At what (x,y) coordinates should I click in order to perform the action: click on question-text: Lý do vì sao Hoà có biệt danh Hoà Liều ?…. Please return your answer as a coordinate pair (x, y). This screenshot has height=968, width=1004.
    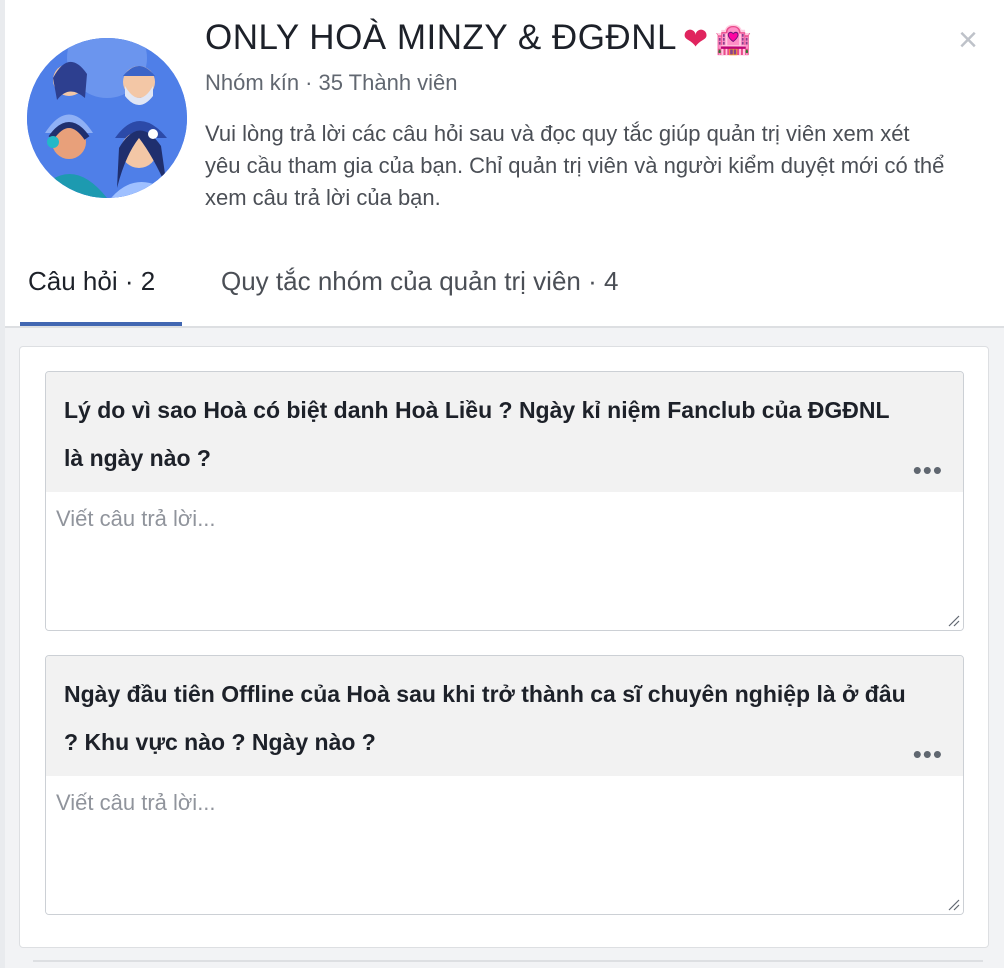
    Looking at the image, I should click on (477, 434).